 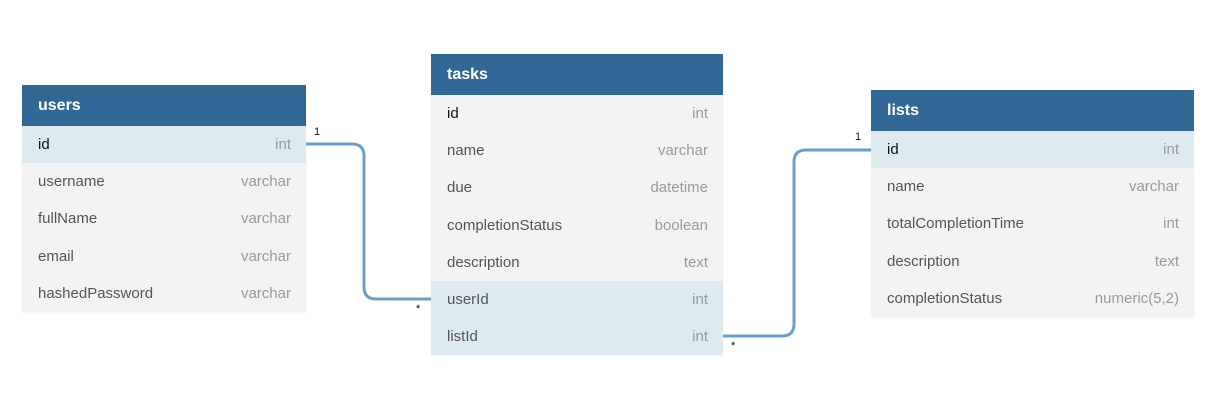 What do you see at coordinates (1032, 186) in the screenshot?
I see `lists-field-row: name varchar` at bounding box center [1032, 186].